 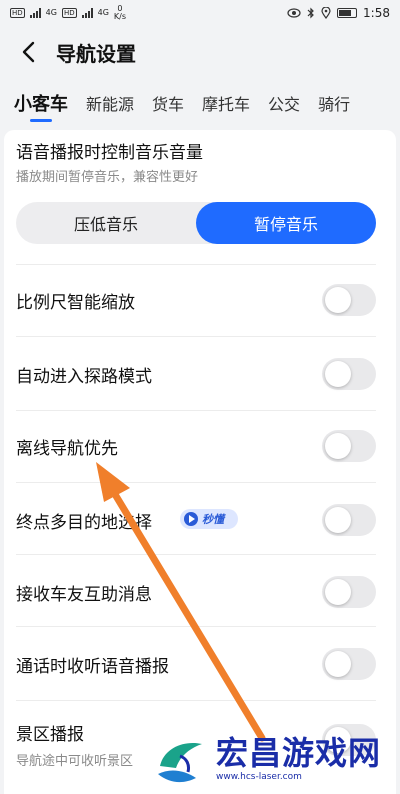 What do you see at coordinates (107, 177) in the screenshot?
I see `audio-control-subtitle: 播放期间暂停音乐，兼容性更好` at bounding box center [107, 177].